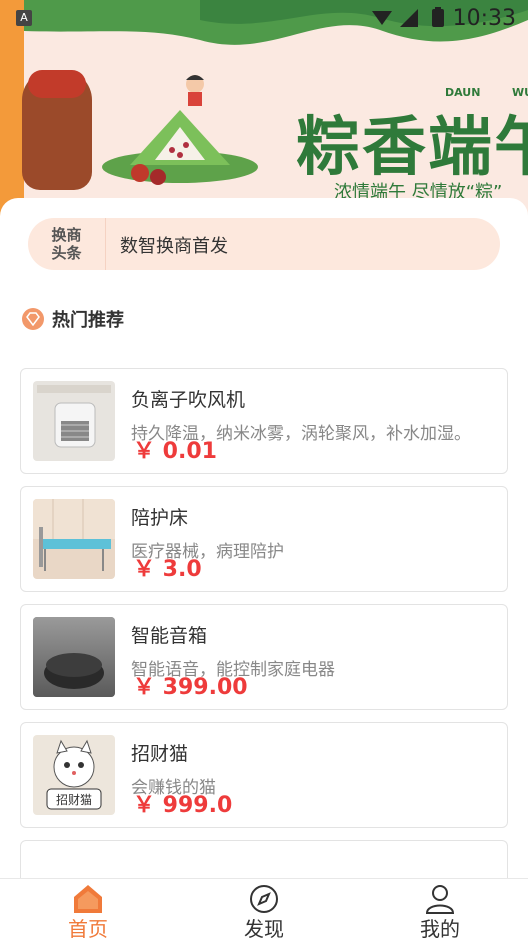  What do you see at coordinates (190, 687) in the screenshot?
I see `product-price: ￥ 399.00` at bounding box center [190, 687].